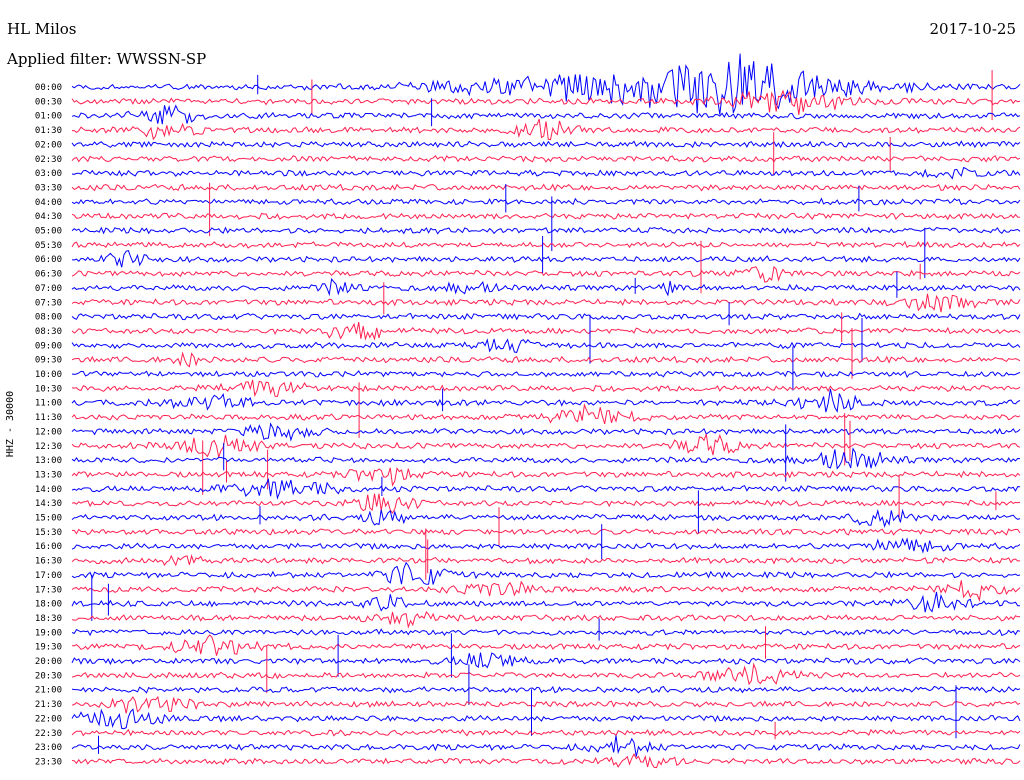 The image size is (1024, 780). Describe the element at coordinates (48, 217) in the screenshot. I see `row-time-label: 04:30` at that location.